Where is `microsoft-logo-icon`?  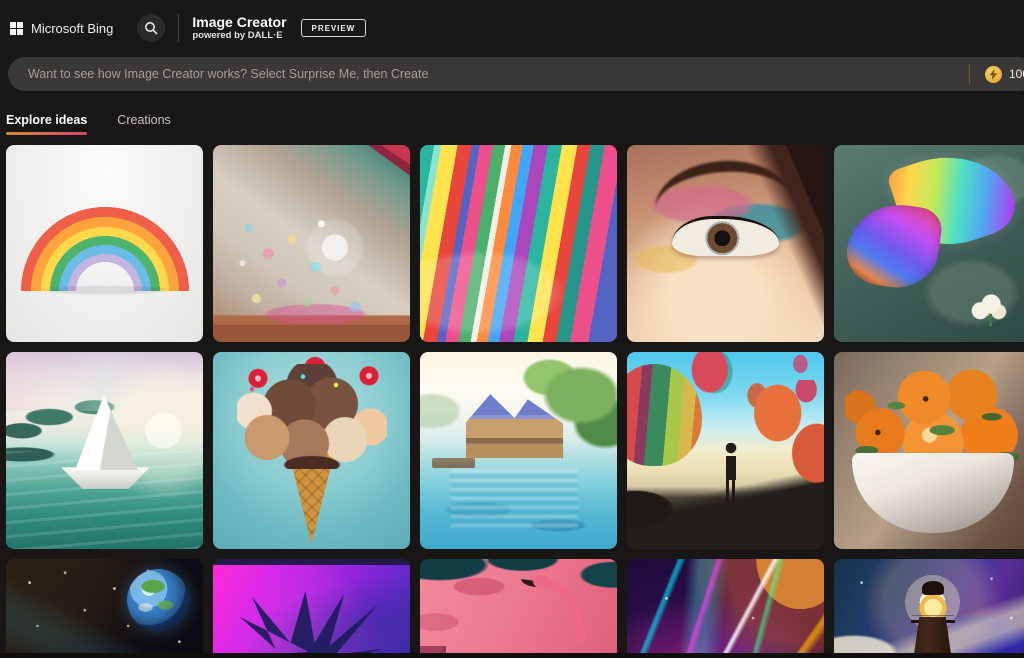 microsoft-logo-icon is located at coordinates (16, 28).